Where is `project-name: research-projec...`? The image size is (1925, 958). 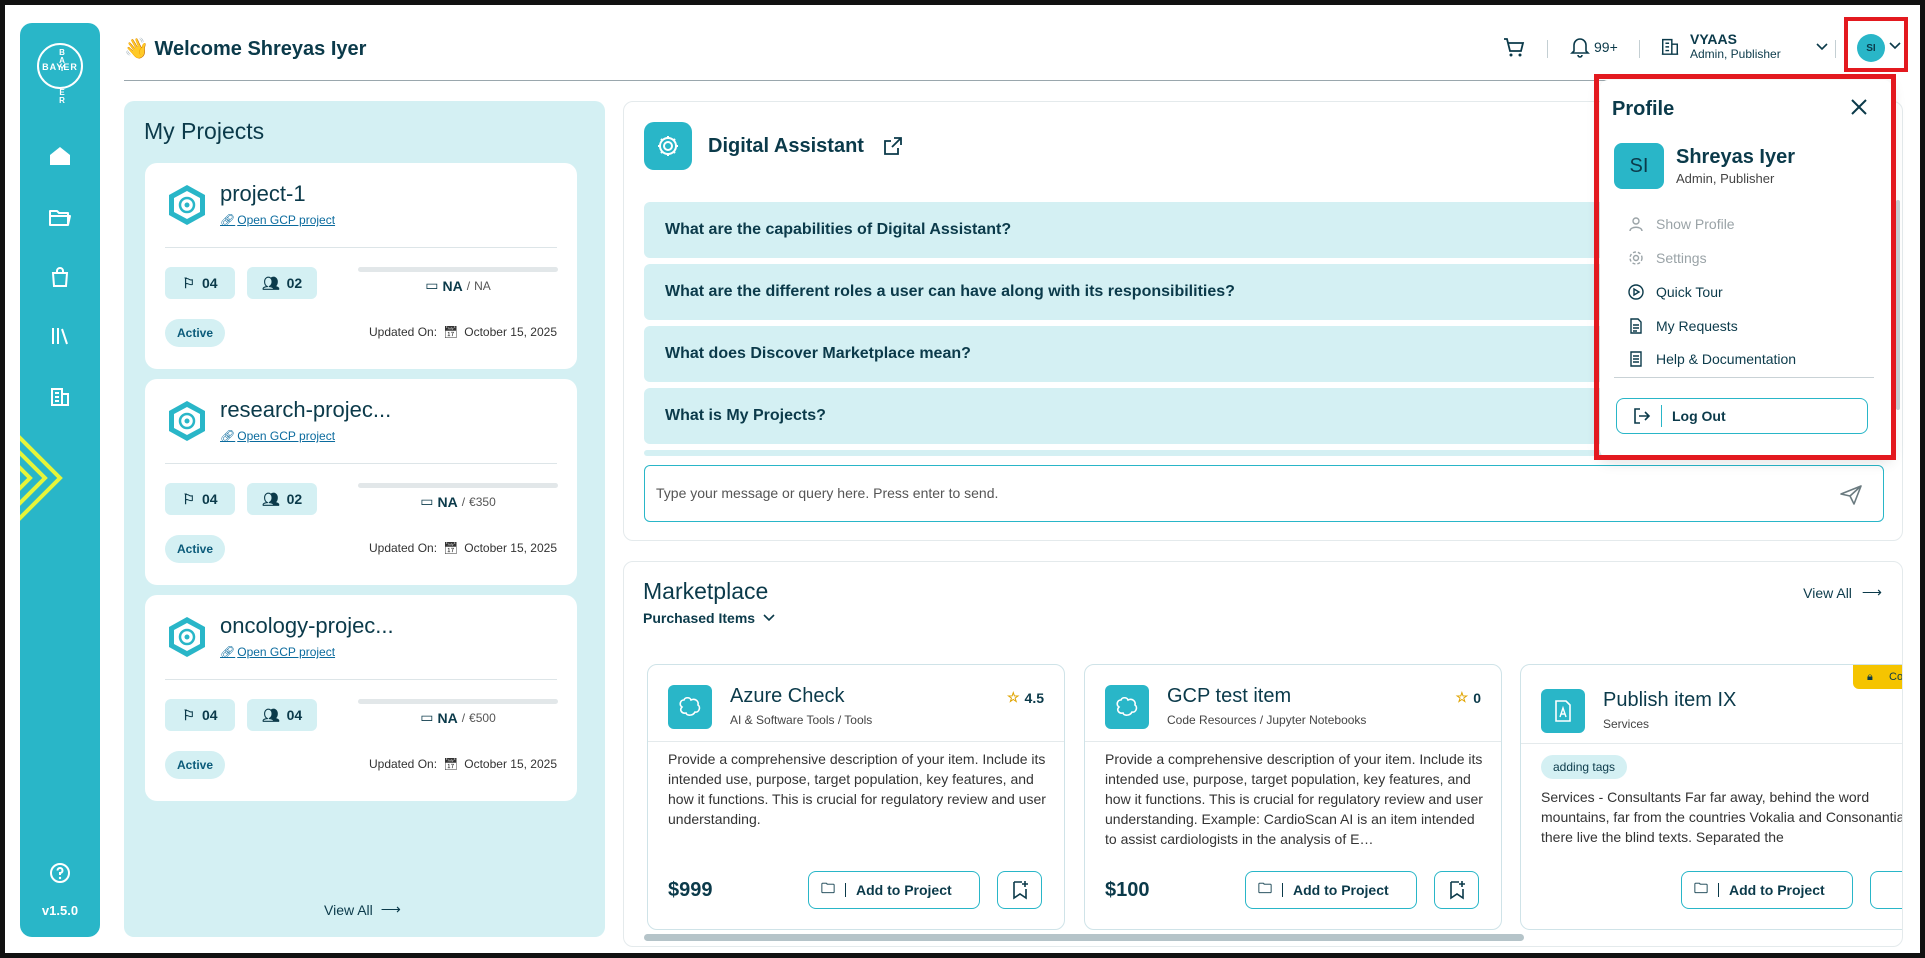
project-name: research-projec... is located at coordinates (306, 409).